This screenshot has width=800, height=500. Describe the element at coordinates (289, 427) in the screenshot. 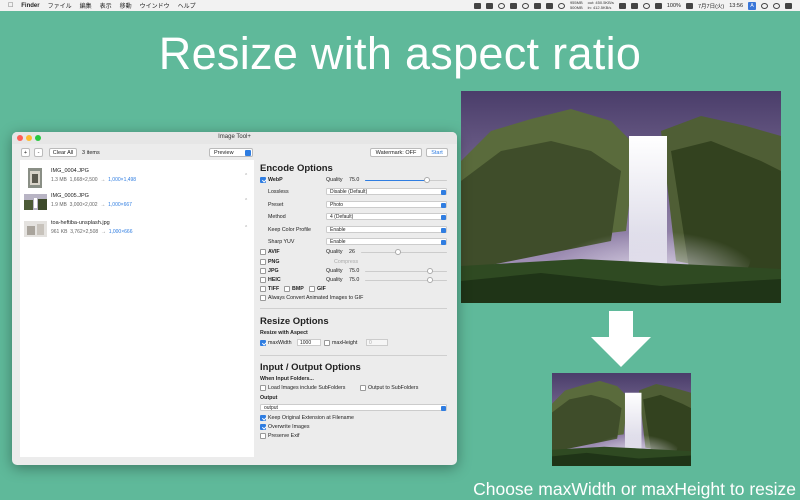

I see `overwrite-label: Overwrite Images` at that location.